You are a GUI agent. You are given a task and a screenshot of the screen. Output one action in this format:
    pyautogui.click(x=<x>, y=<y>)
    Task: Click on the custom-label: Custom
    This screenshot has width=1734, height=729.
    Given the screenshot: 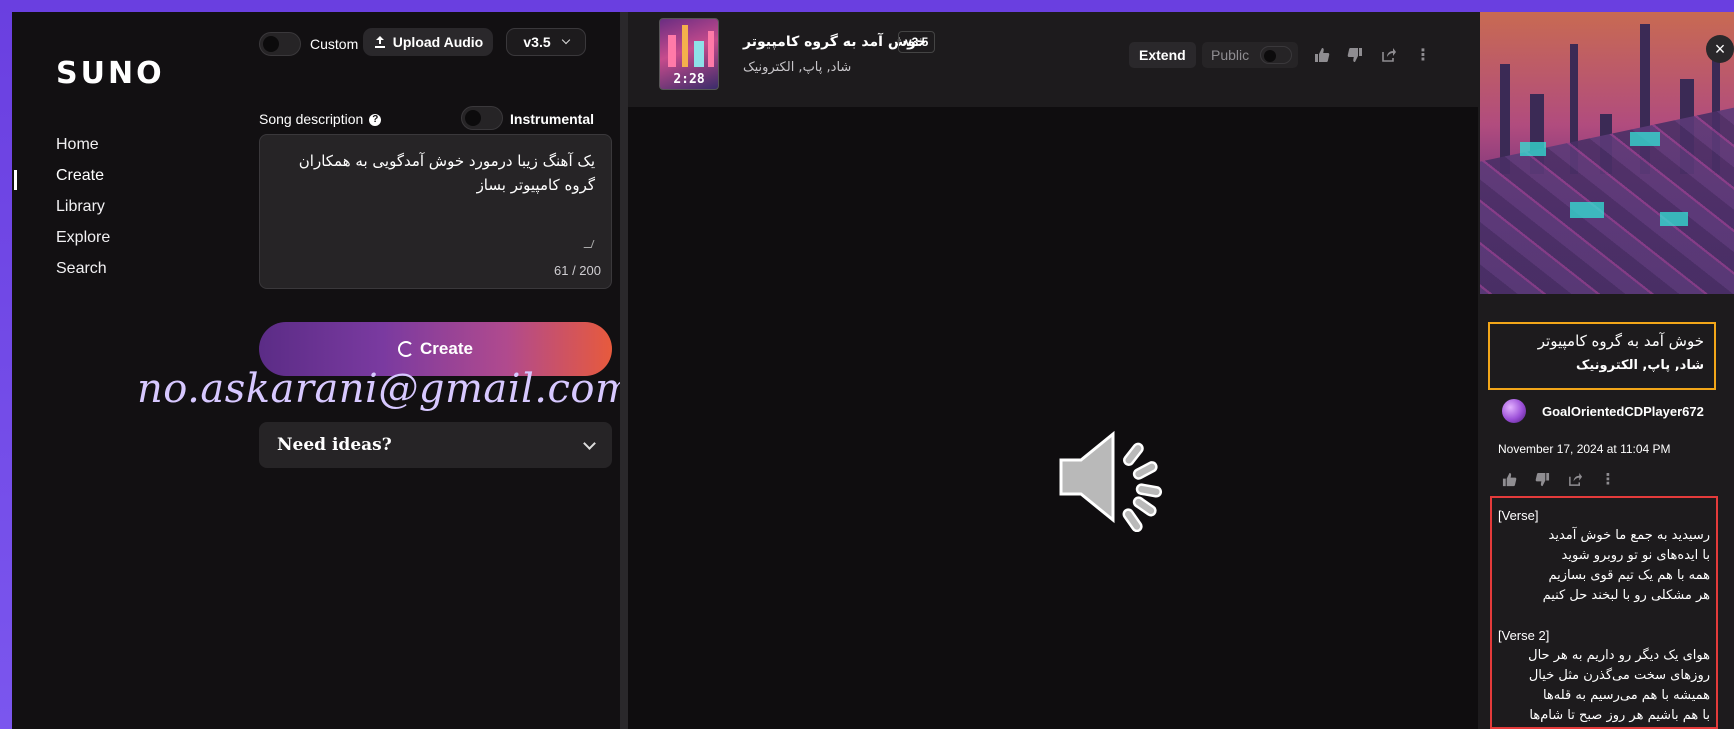 What is the action you would take?
    pyautogui.click(x=334, y=44)
    